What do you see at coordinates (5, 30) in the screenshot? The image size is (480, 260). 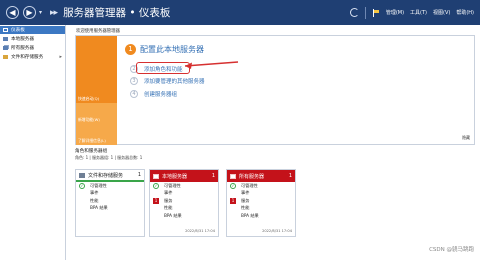 I see `dashboard-icon` at bounding box center [5, 30].